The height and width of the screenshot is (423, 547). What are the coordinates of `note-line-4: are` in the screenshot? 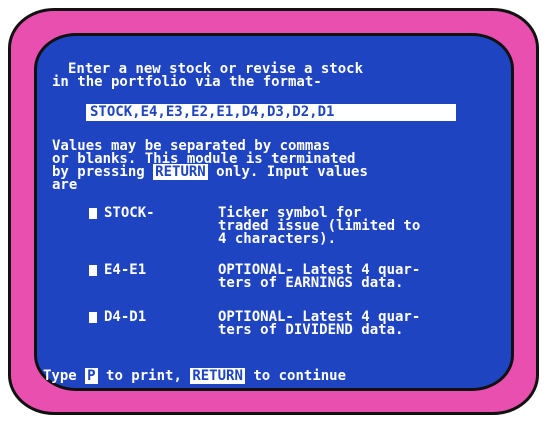 It's located at (65, 185).